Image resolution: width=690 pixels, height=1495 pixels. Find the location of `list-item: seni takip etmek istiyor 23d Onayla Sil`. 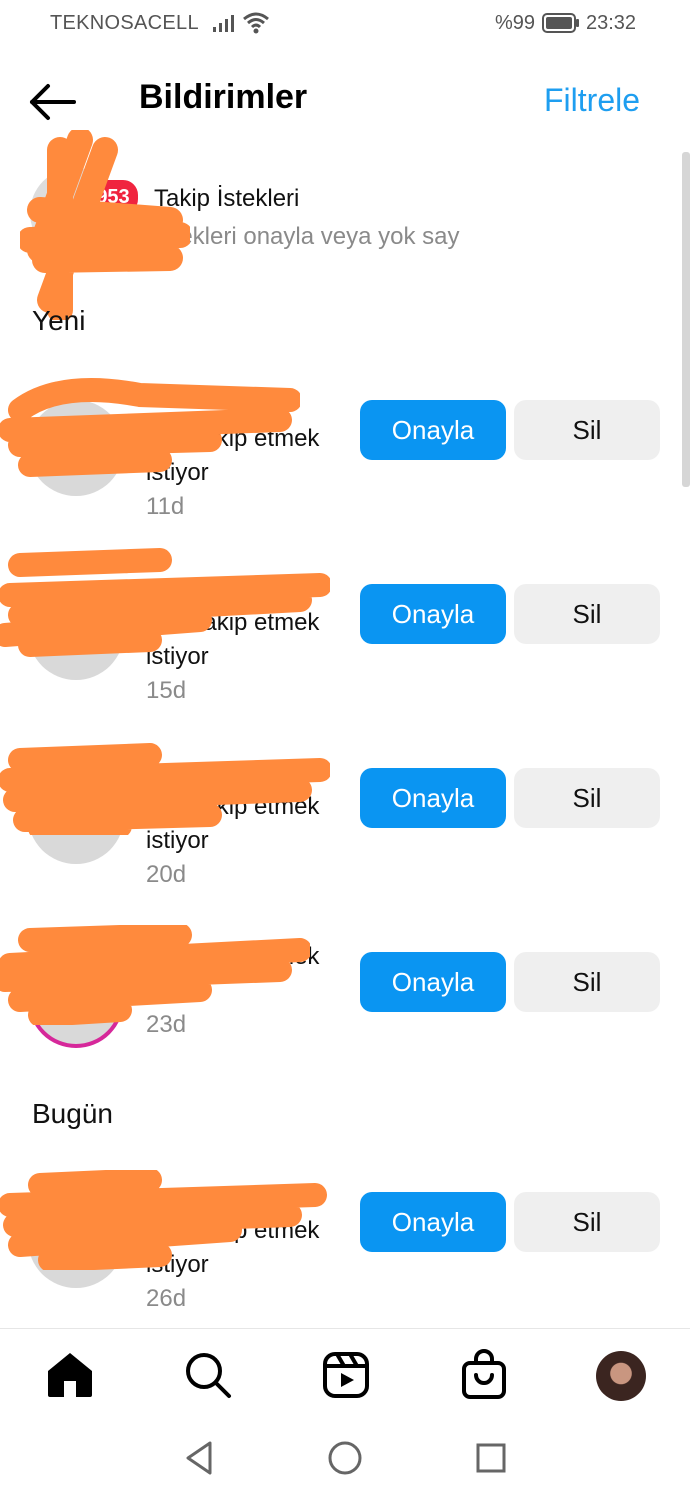

list-item: seni takip etmek istiyor 23d Onayla Sil is located at coordinates (340, 1017).